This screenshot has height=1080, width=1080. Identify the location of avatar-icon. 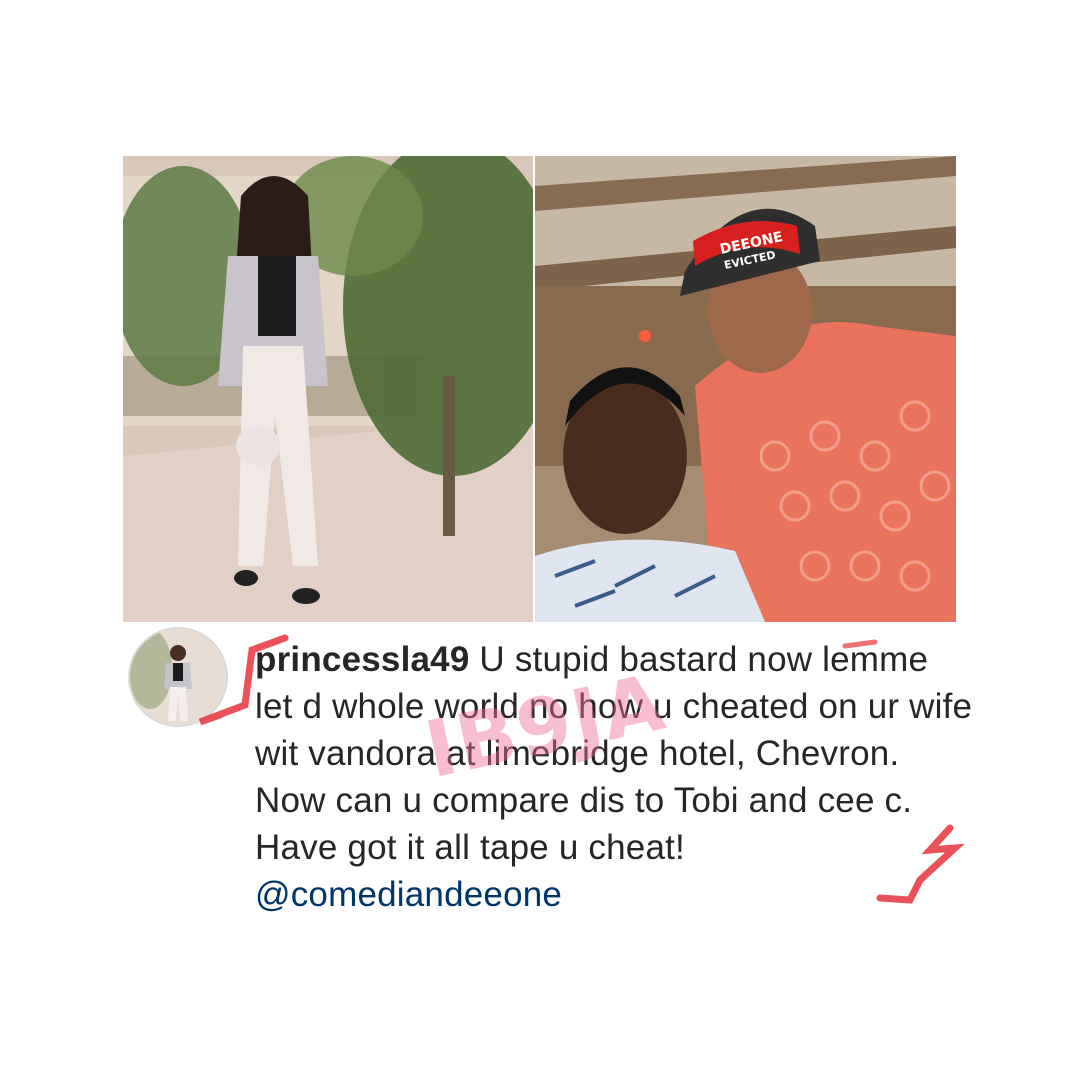
(178, 677).